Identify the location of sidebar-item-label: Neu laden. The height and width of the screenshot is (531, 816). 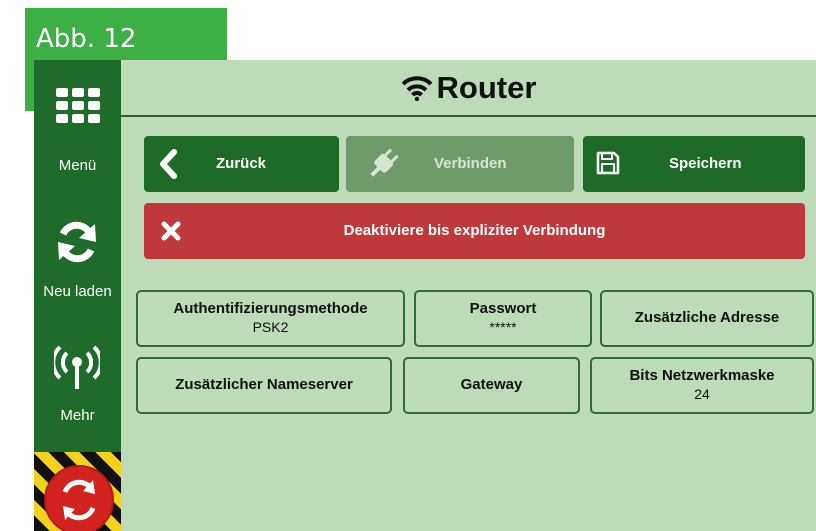
(77, 291).